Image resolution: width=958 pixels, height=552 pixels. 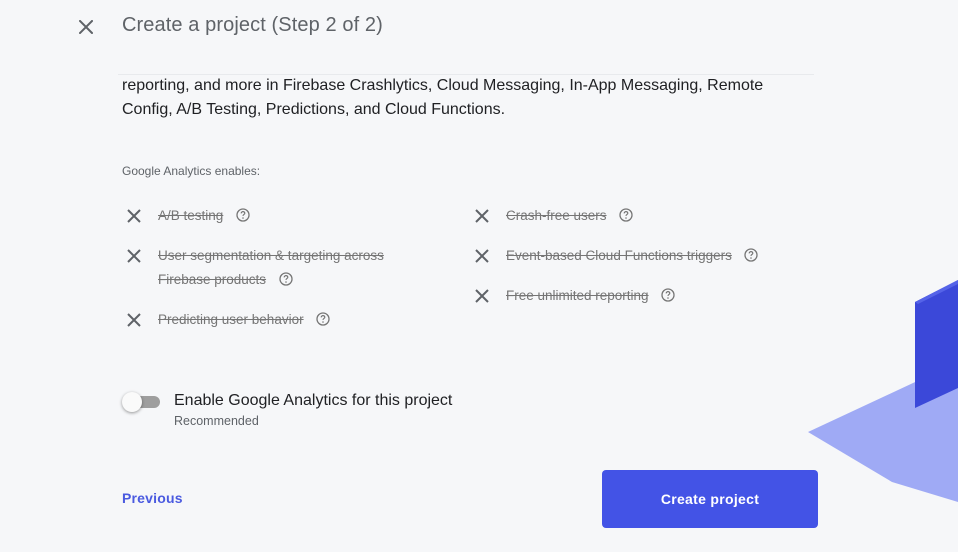 I want to click on feature-label: Free unlimited reporting, so click(x=577, y=295).